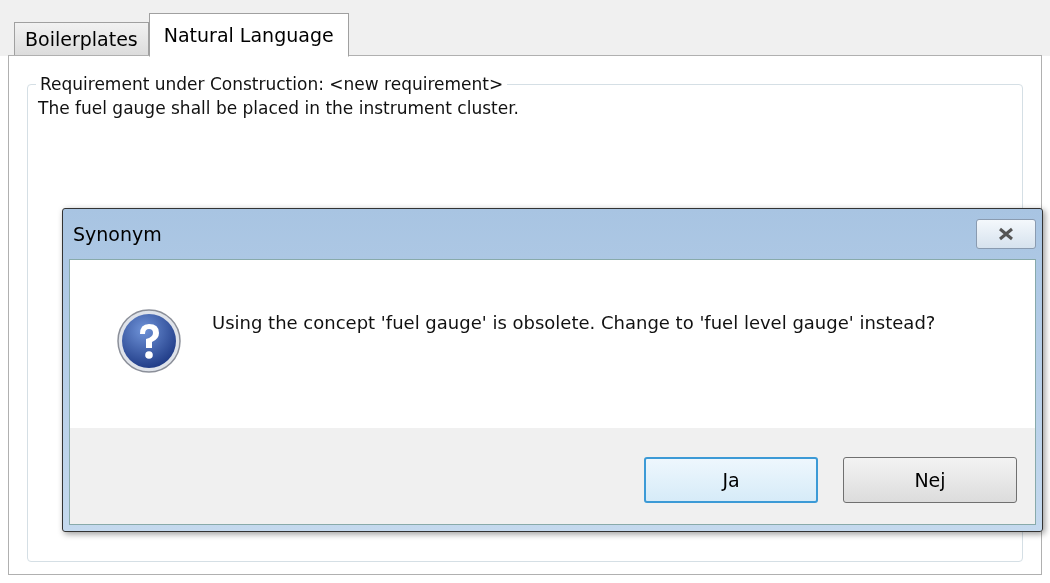  I want to click on dialog-button: Nej, so click(930, 480).